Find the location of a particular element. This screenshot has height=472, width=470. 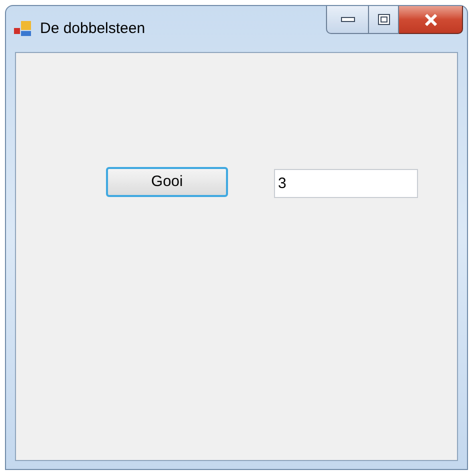

window-title: De dobbelsteen is located at coordinates (93, 29).